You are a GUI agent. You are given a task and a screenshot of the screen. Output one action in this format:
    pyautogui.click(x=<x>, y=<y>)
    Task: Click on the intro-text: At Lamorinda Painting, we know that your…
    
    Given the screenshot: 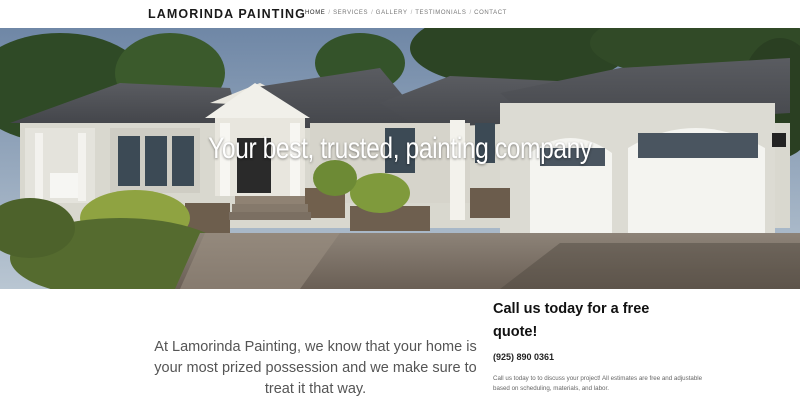 What is the action you would take?
    pyautogui.click(x=315, y=368)
    